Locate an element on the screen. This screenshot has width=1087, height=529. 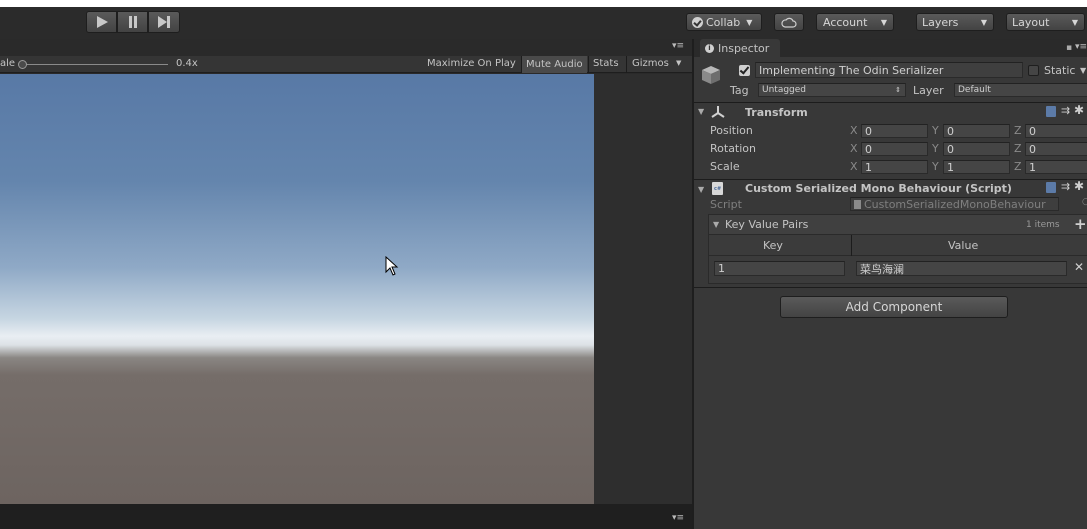
static-label: Static is located at coordinates (1060, 70).